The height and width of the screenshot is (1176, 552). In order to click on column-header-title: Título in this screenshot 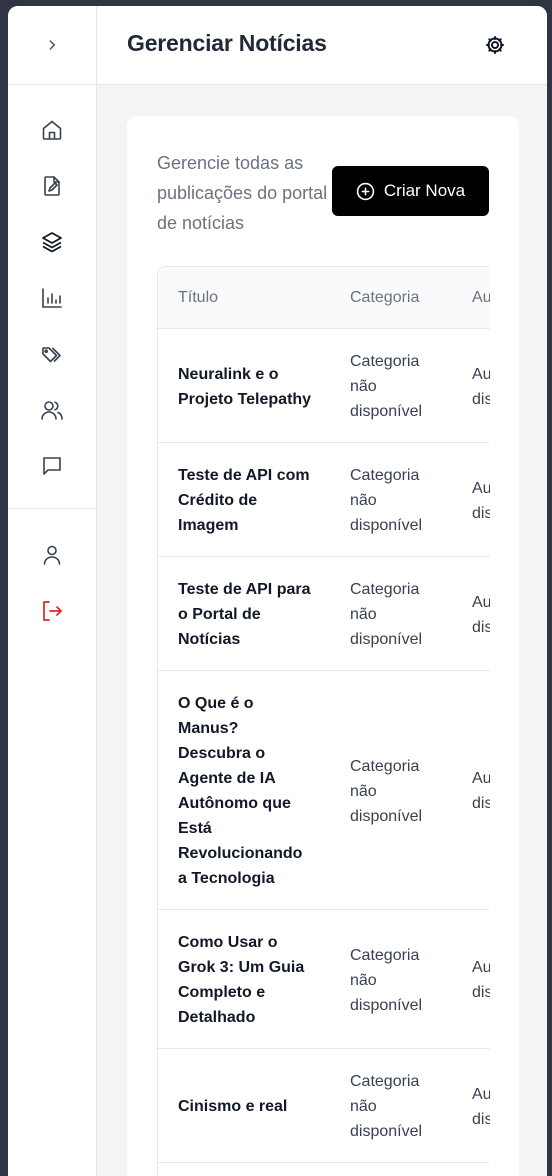, I will do `click(244, 298)`.